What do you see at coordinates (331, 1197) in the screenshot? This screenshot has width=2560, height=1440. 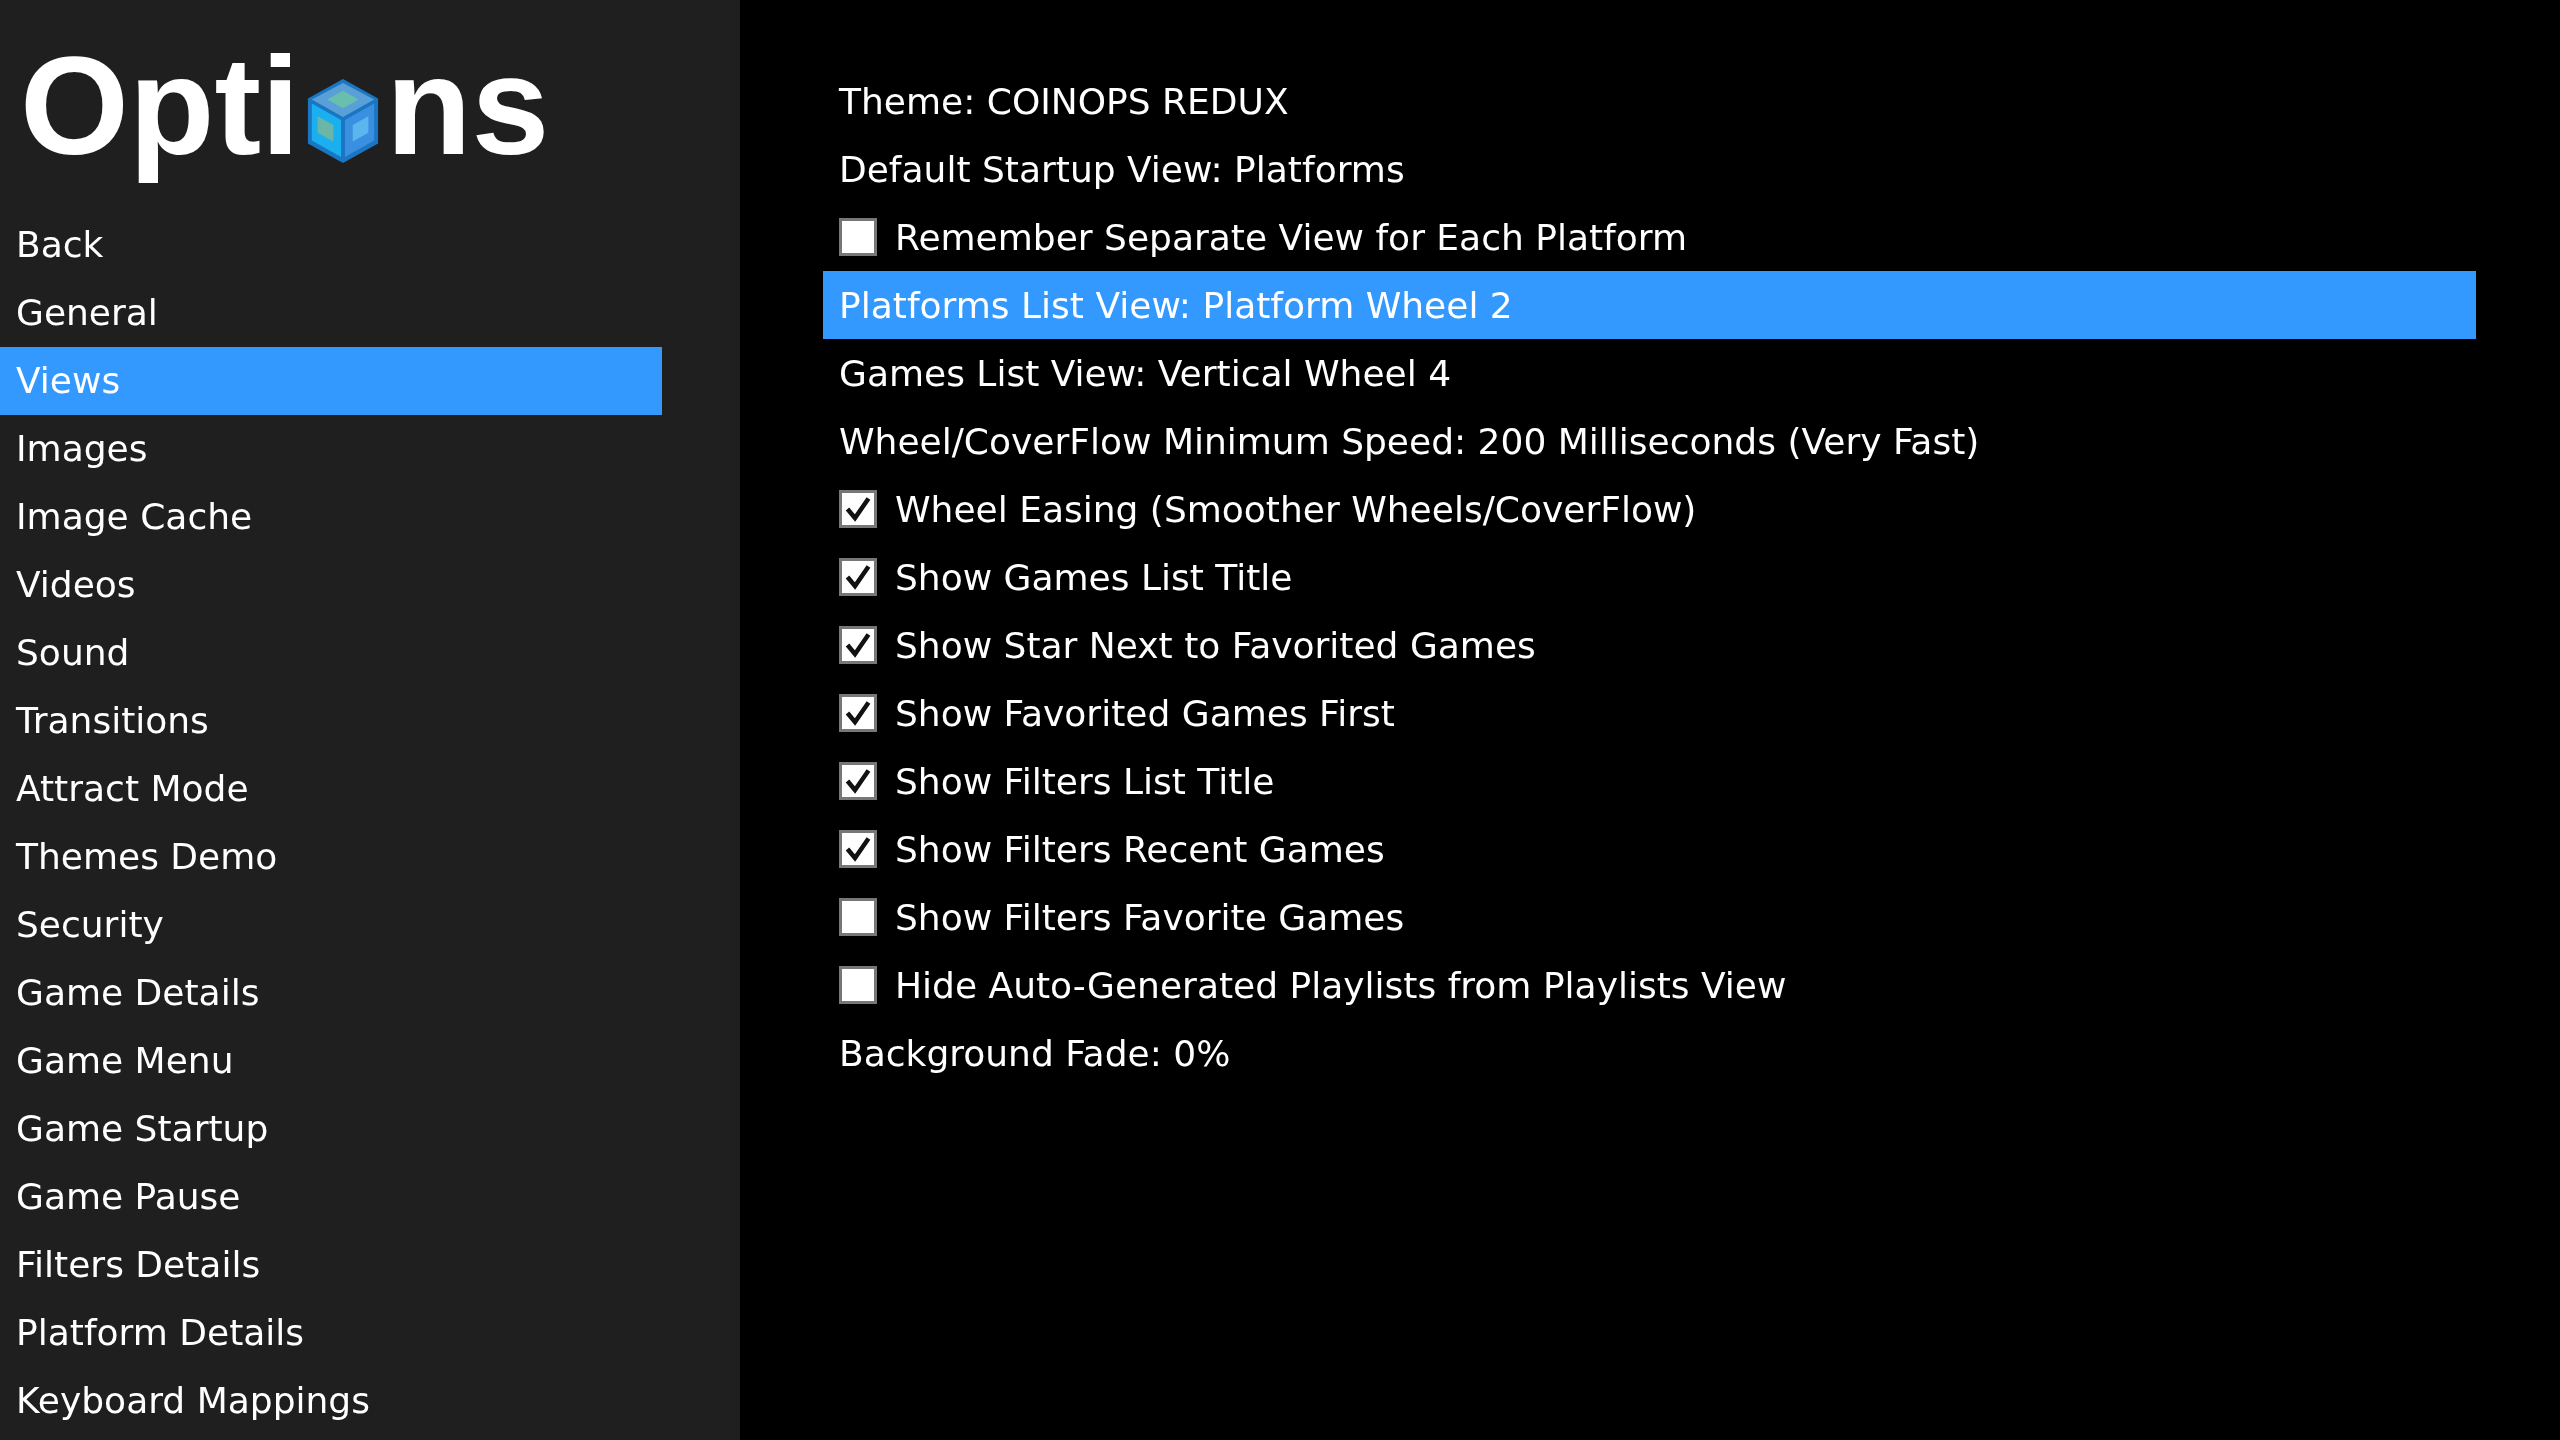 I see `sidebar-item: Game Pause` at bounding box center [331, 1197].